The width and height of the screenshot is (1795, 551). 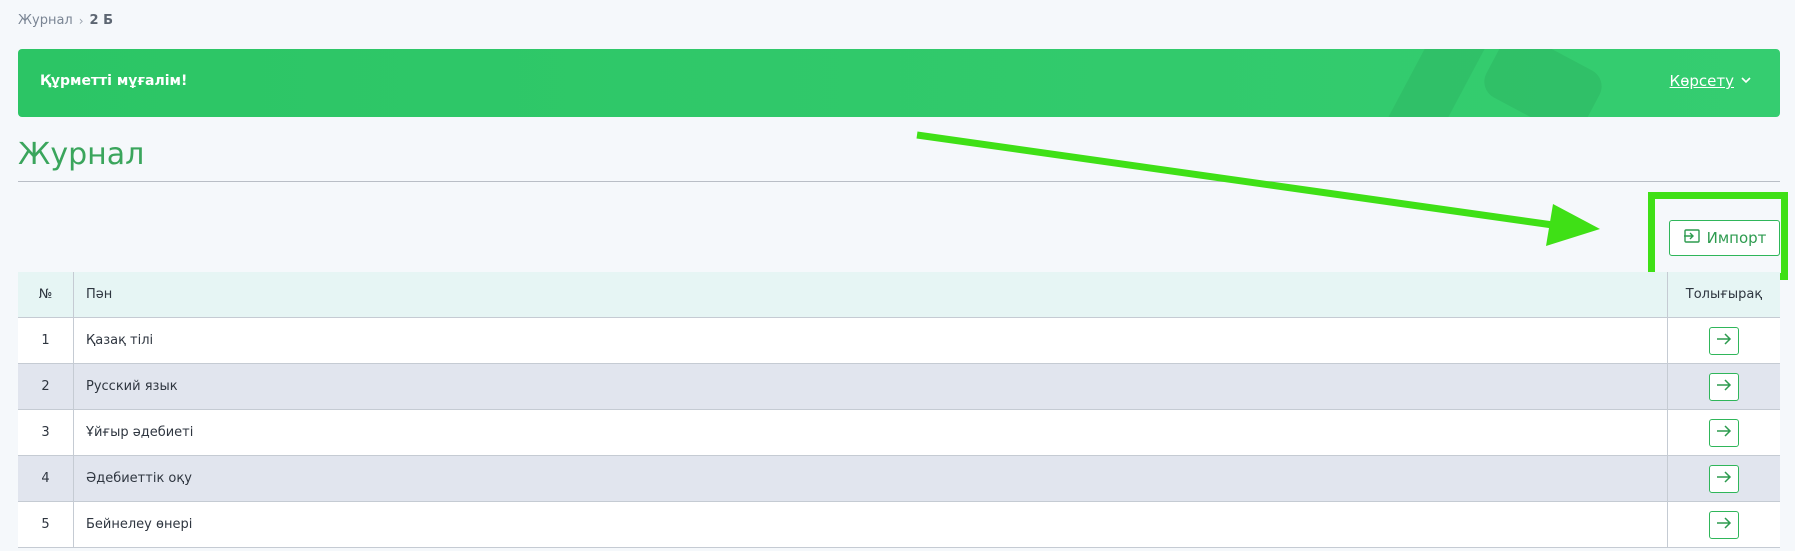 I want to click on breadcrumb: Журнал › 2 Б, so click(x=65, y=20).